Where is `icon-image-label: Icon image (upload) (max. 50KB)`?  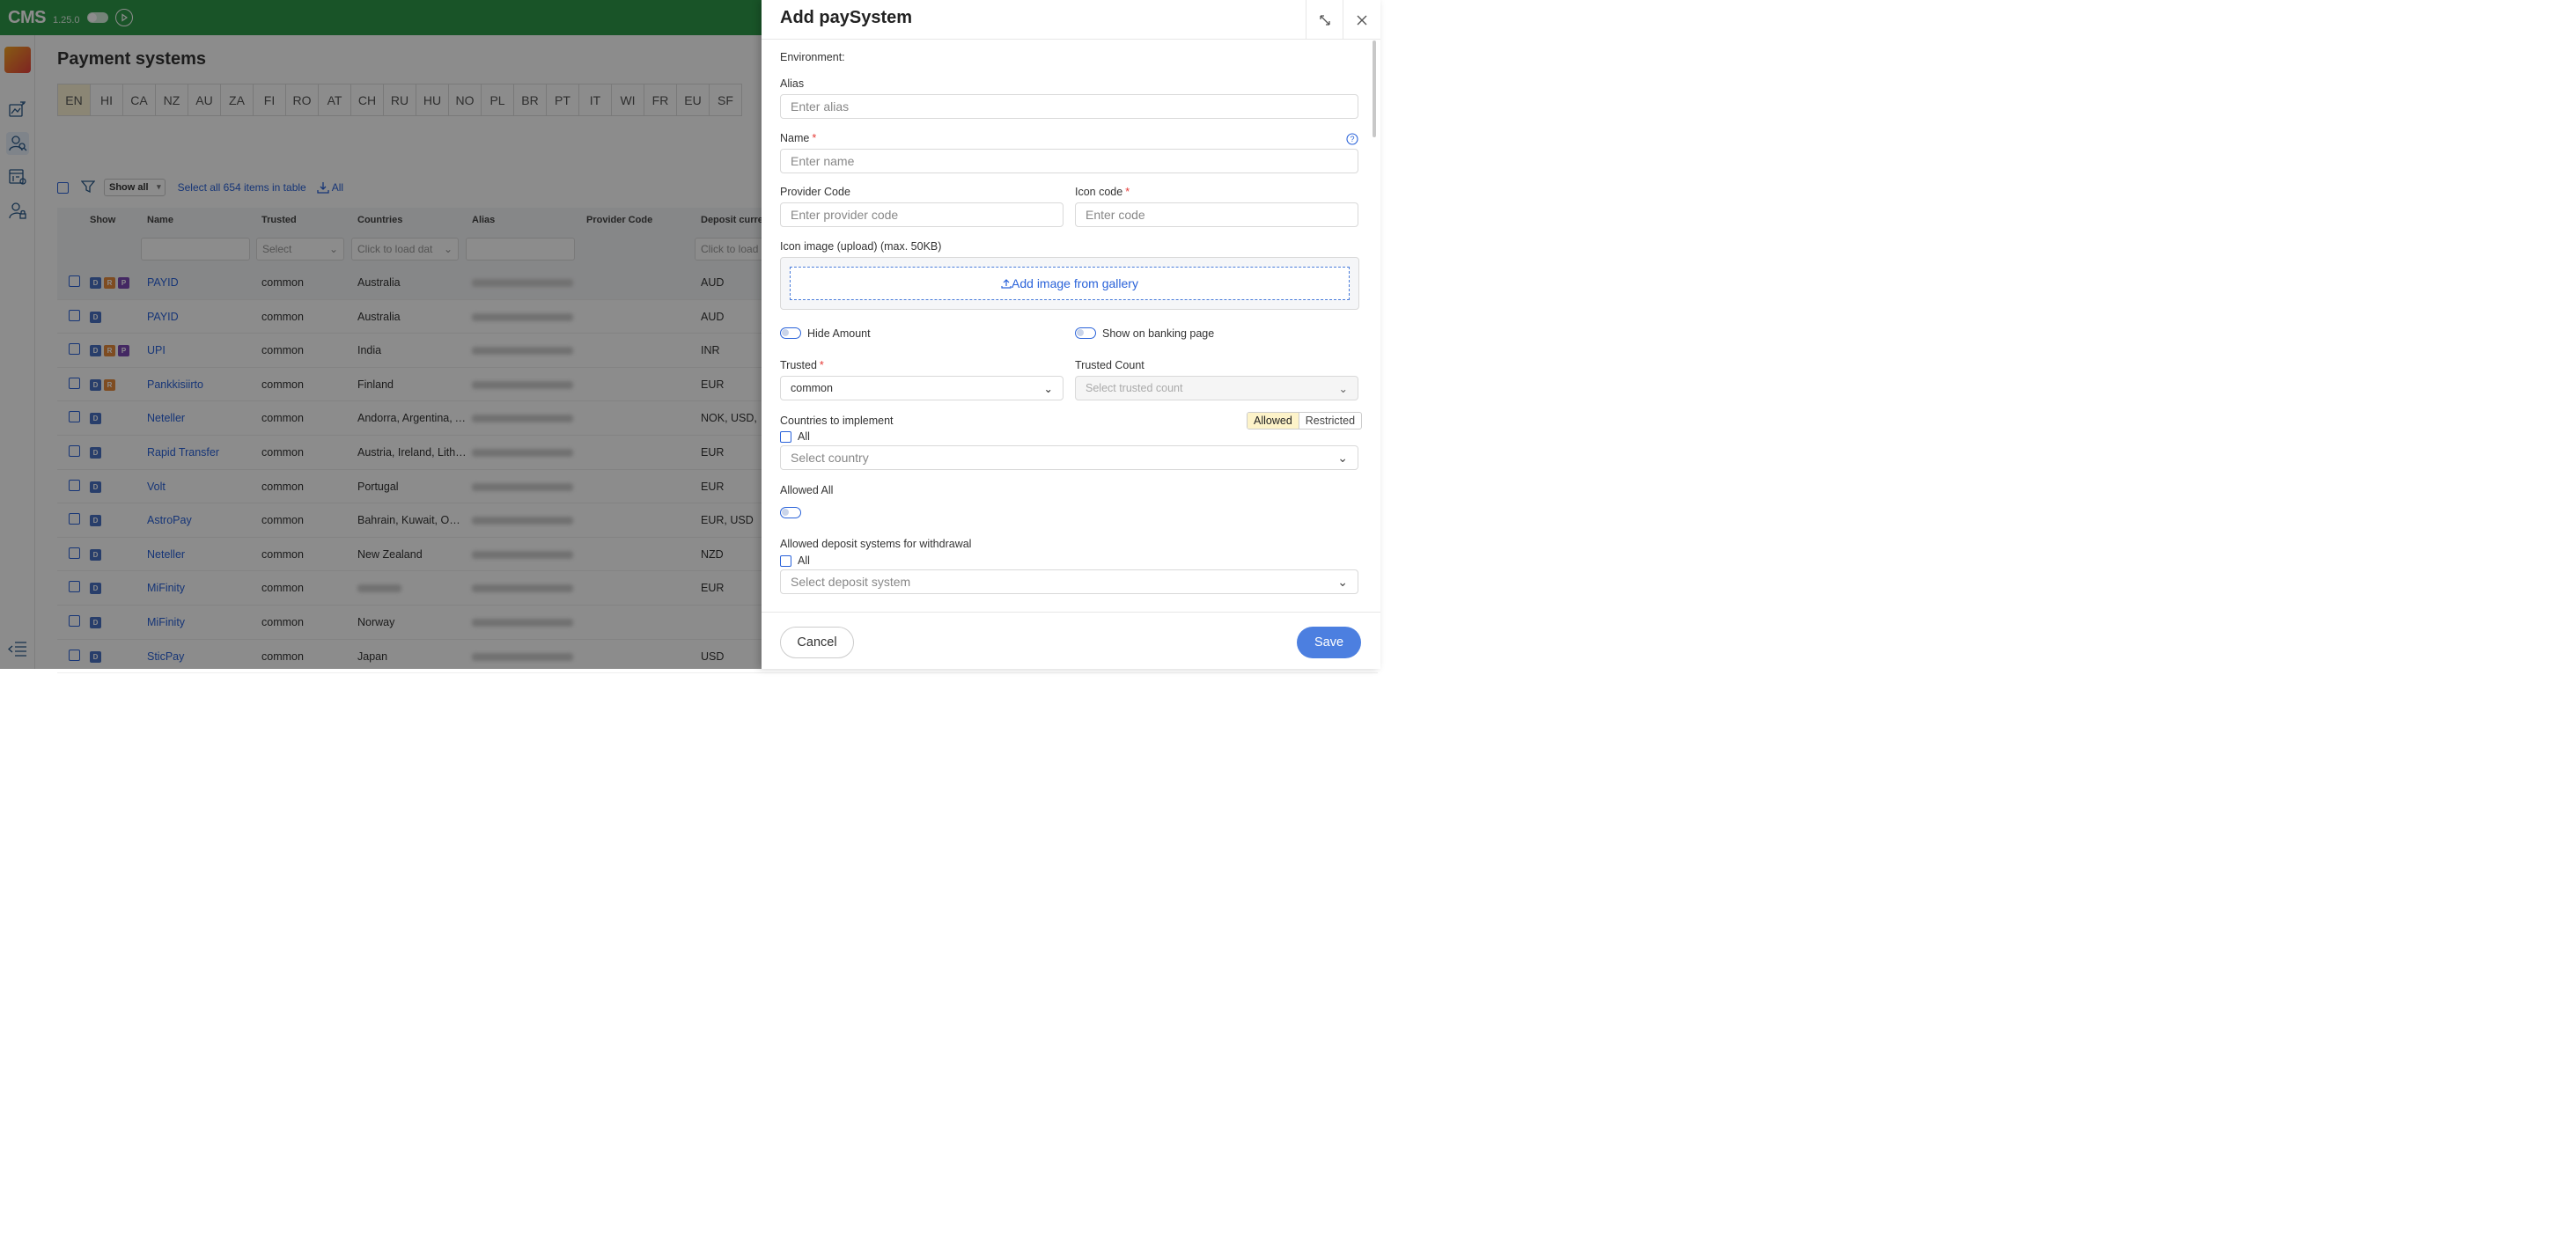 icon-image-label: Icon image (upload) (max. 50KB) is located at coordinates (861, 246).